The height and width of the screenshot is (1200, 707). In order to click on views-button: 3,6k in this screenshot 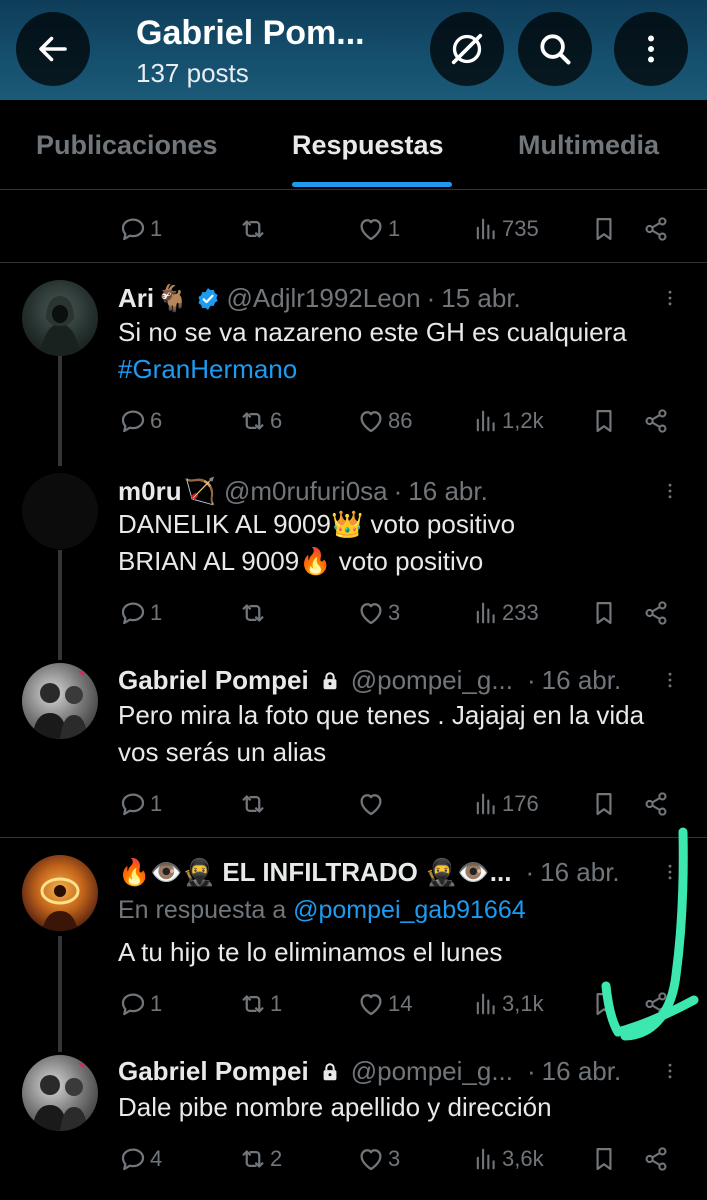, I will do `click(508, 1159)`.